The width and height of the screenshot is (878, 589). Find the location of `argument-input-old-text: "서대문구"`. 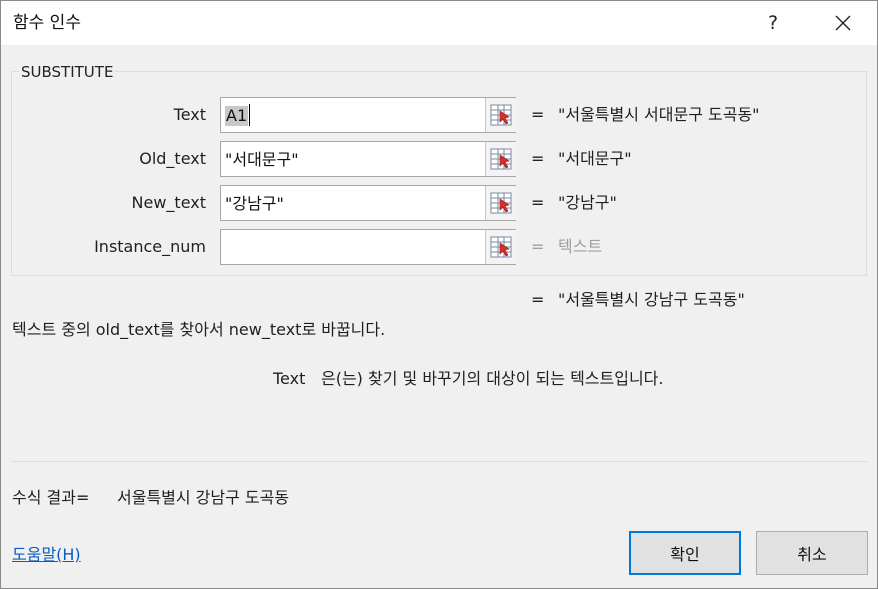

argument-input-old-text: "서대문구" is located at coordinates (368, 159).